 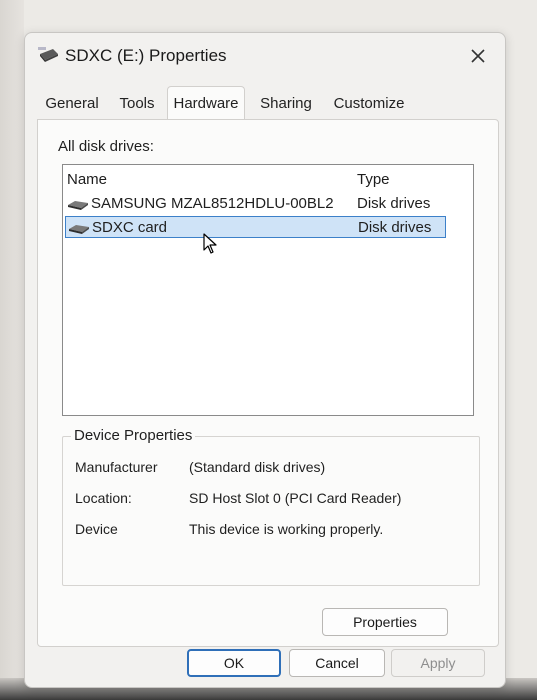 What do you see at coordinates (257, 467) in the screenshot?
I see `manufacturer-value: (Standard disk drives)` at bounding box center [257, 467].